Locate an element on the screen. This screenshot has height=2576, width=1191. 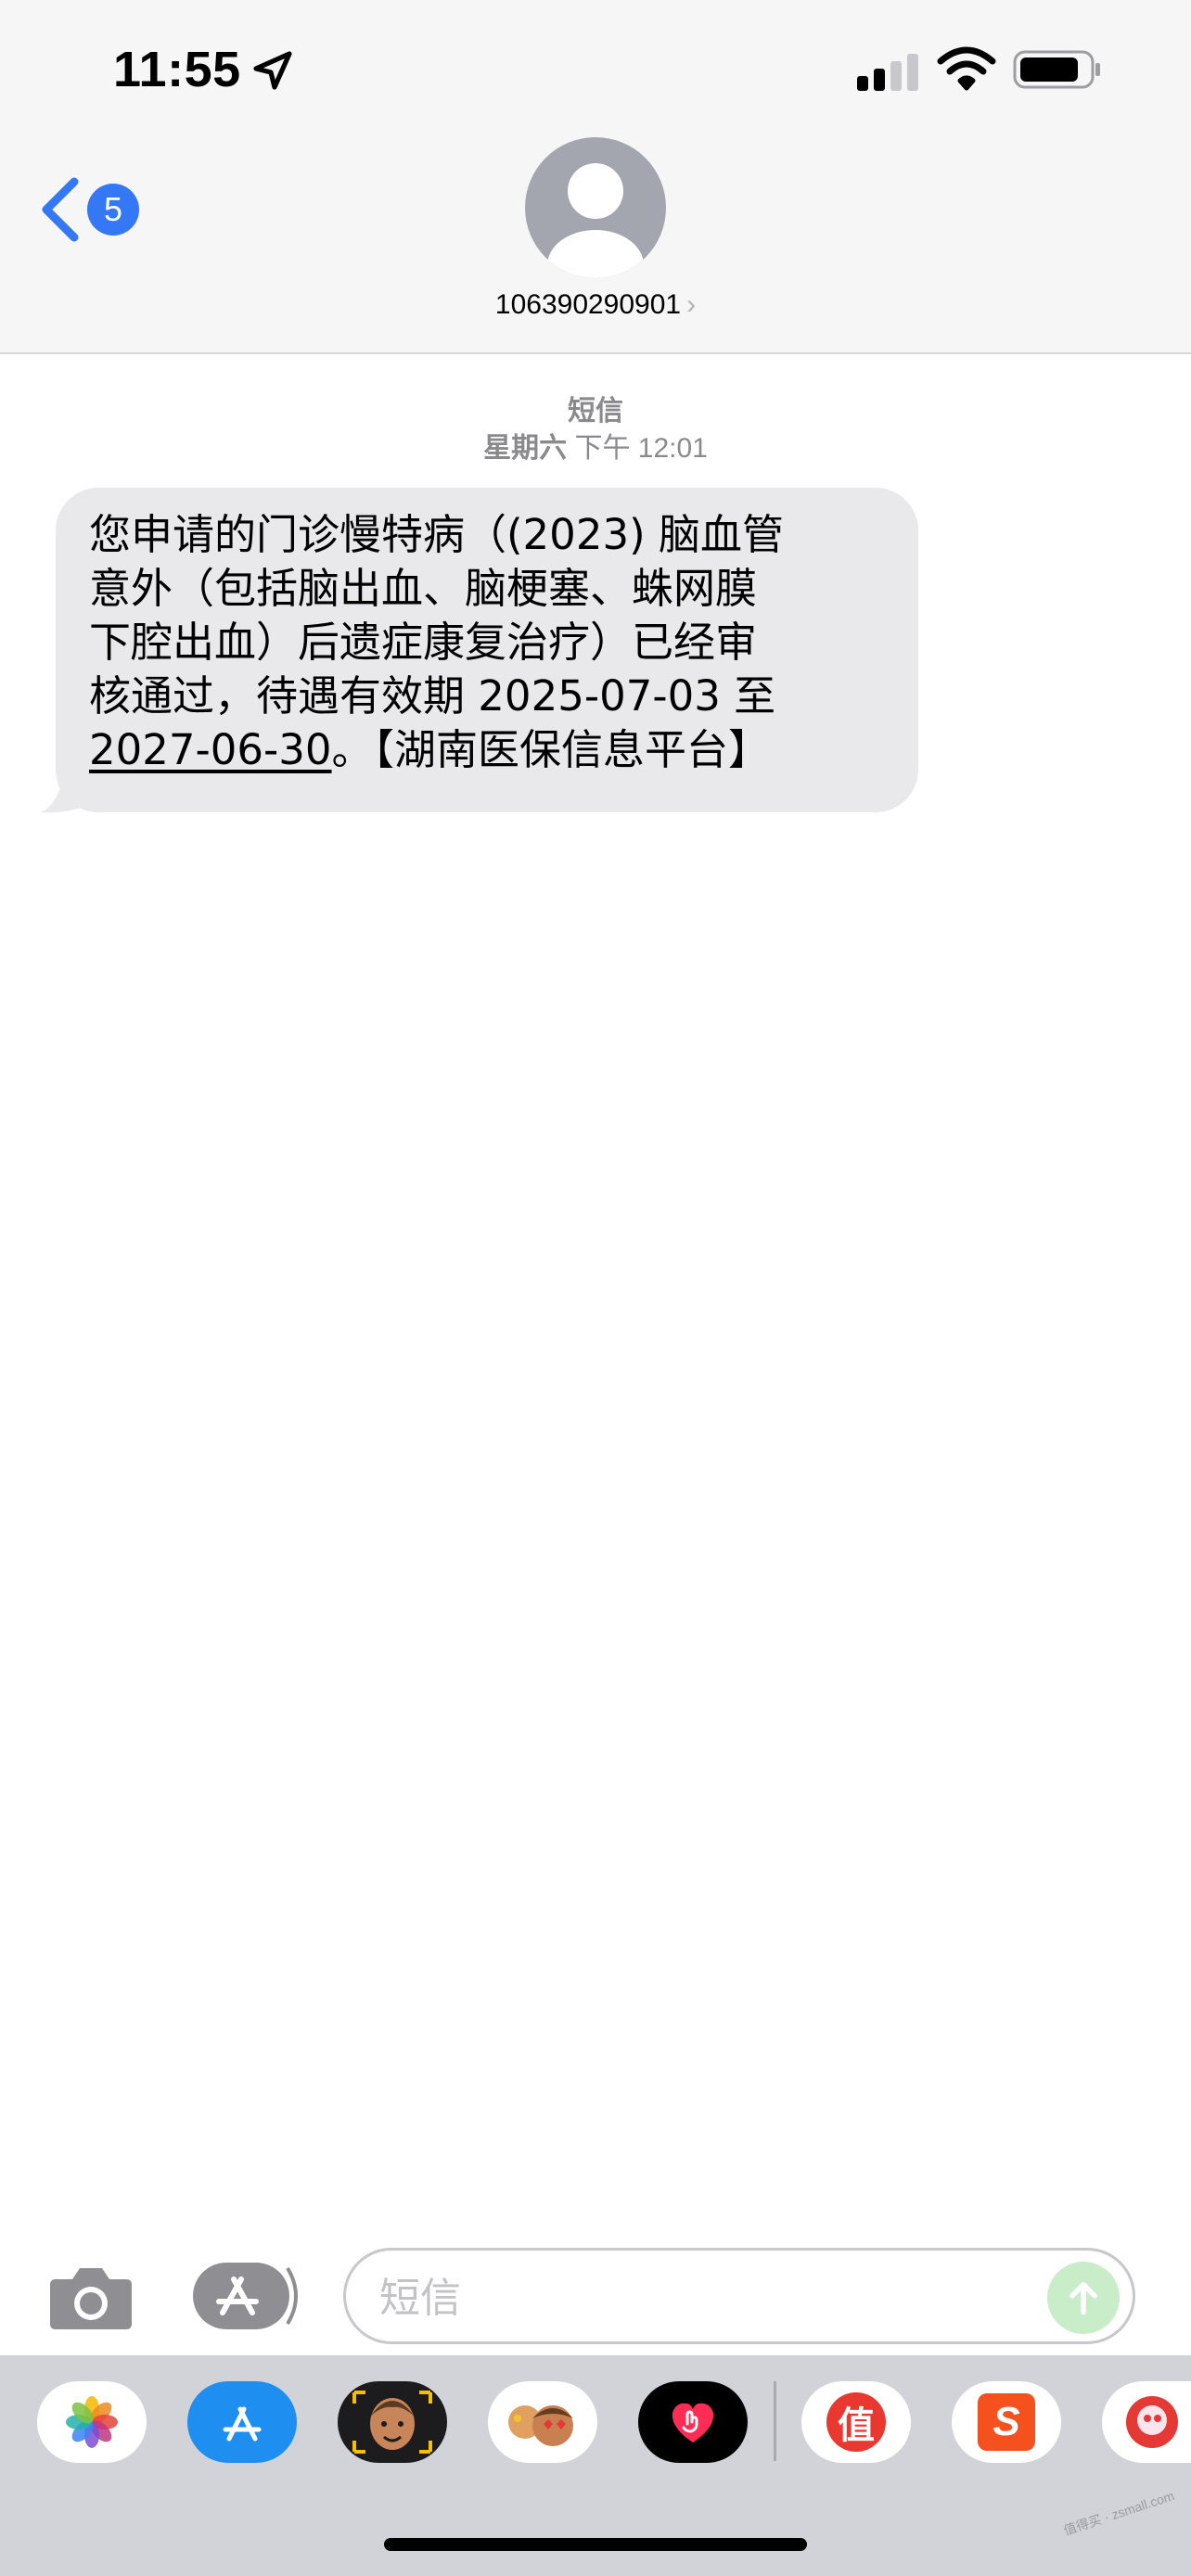
memoji-stickers-icon is located at coordinates (540, 2425).